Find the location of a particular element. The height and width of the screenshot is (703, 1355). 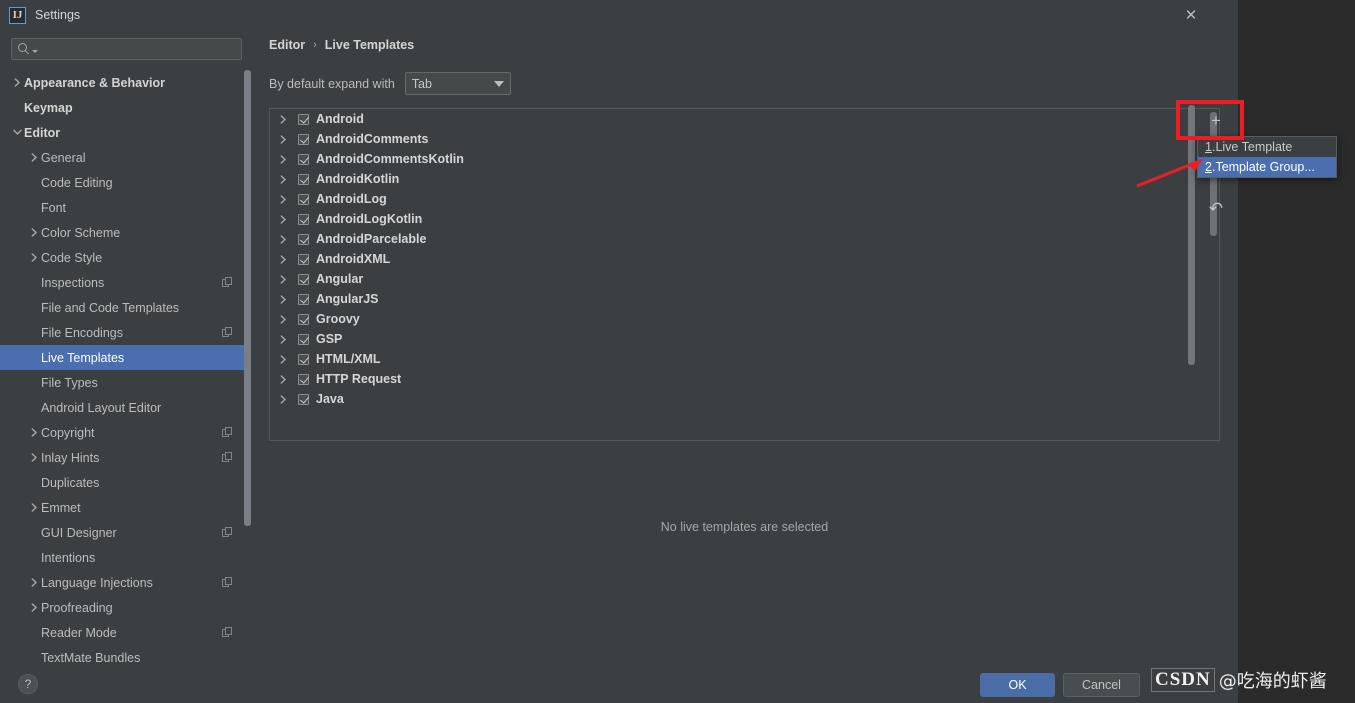

sidebar-item-color-scheme: Color Scheme is located at coordinates (125, 232).